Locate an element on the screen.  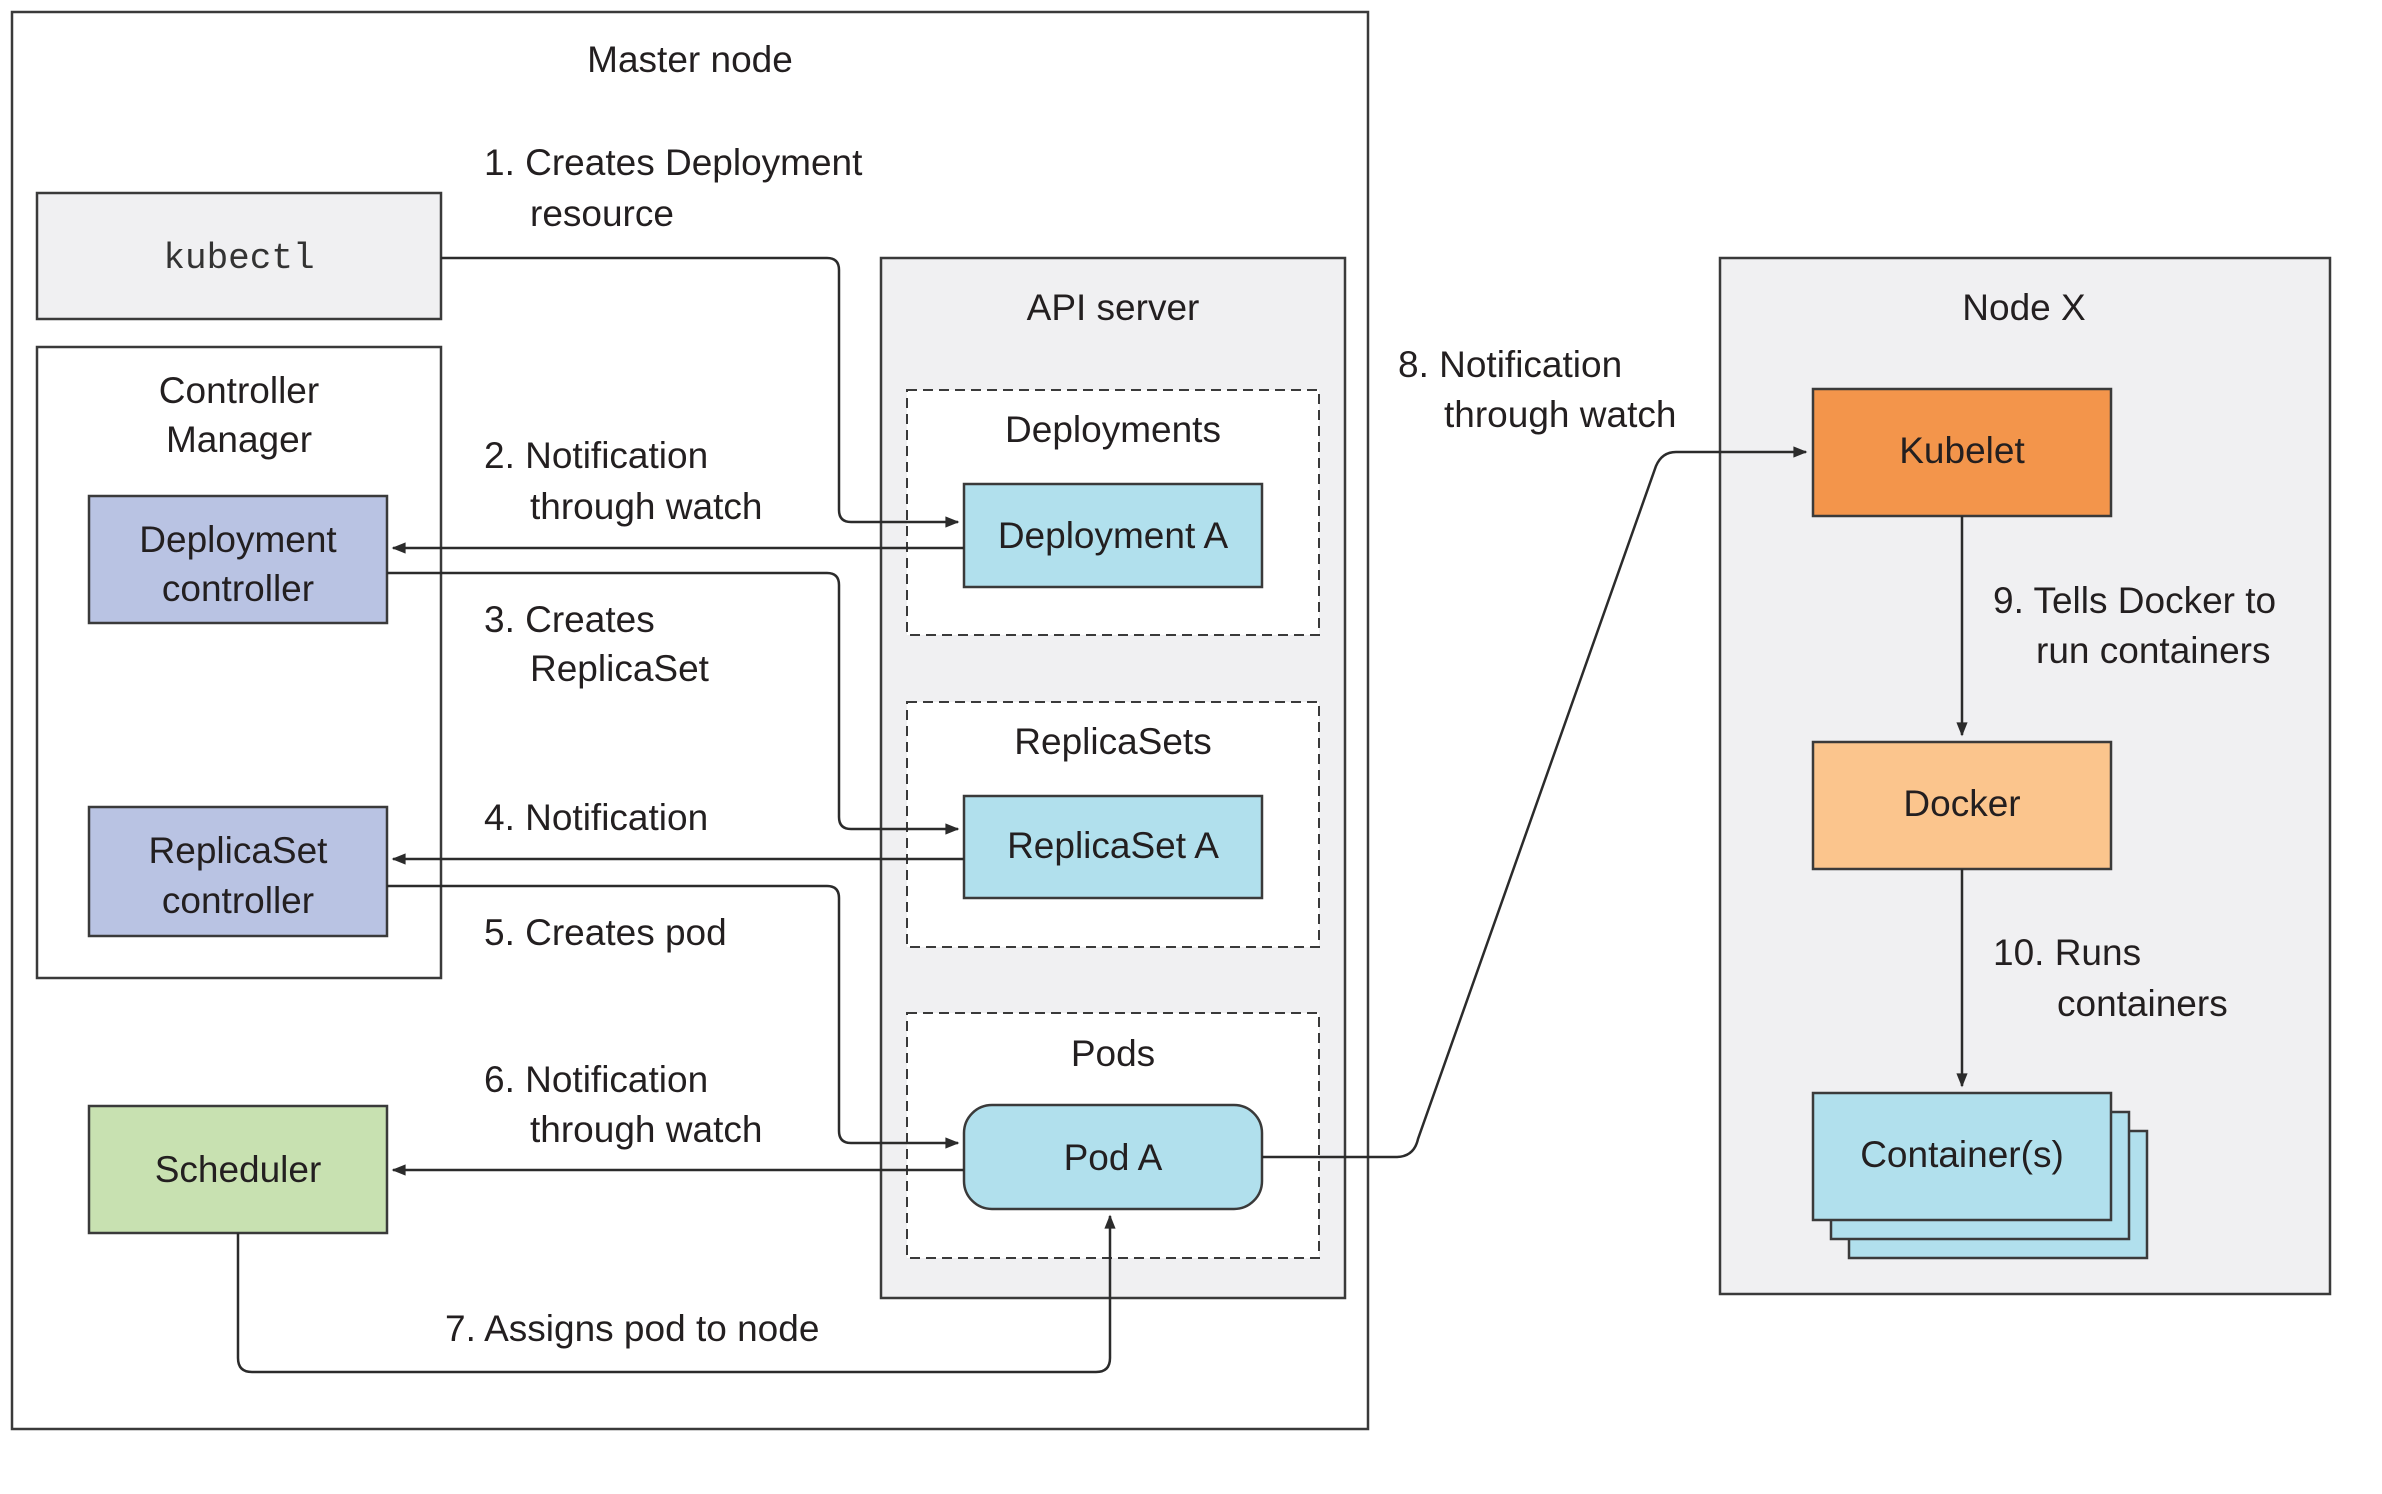
kubectl-box: kubectl is located at coordinates (239, 256).